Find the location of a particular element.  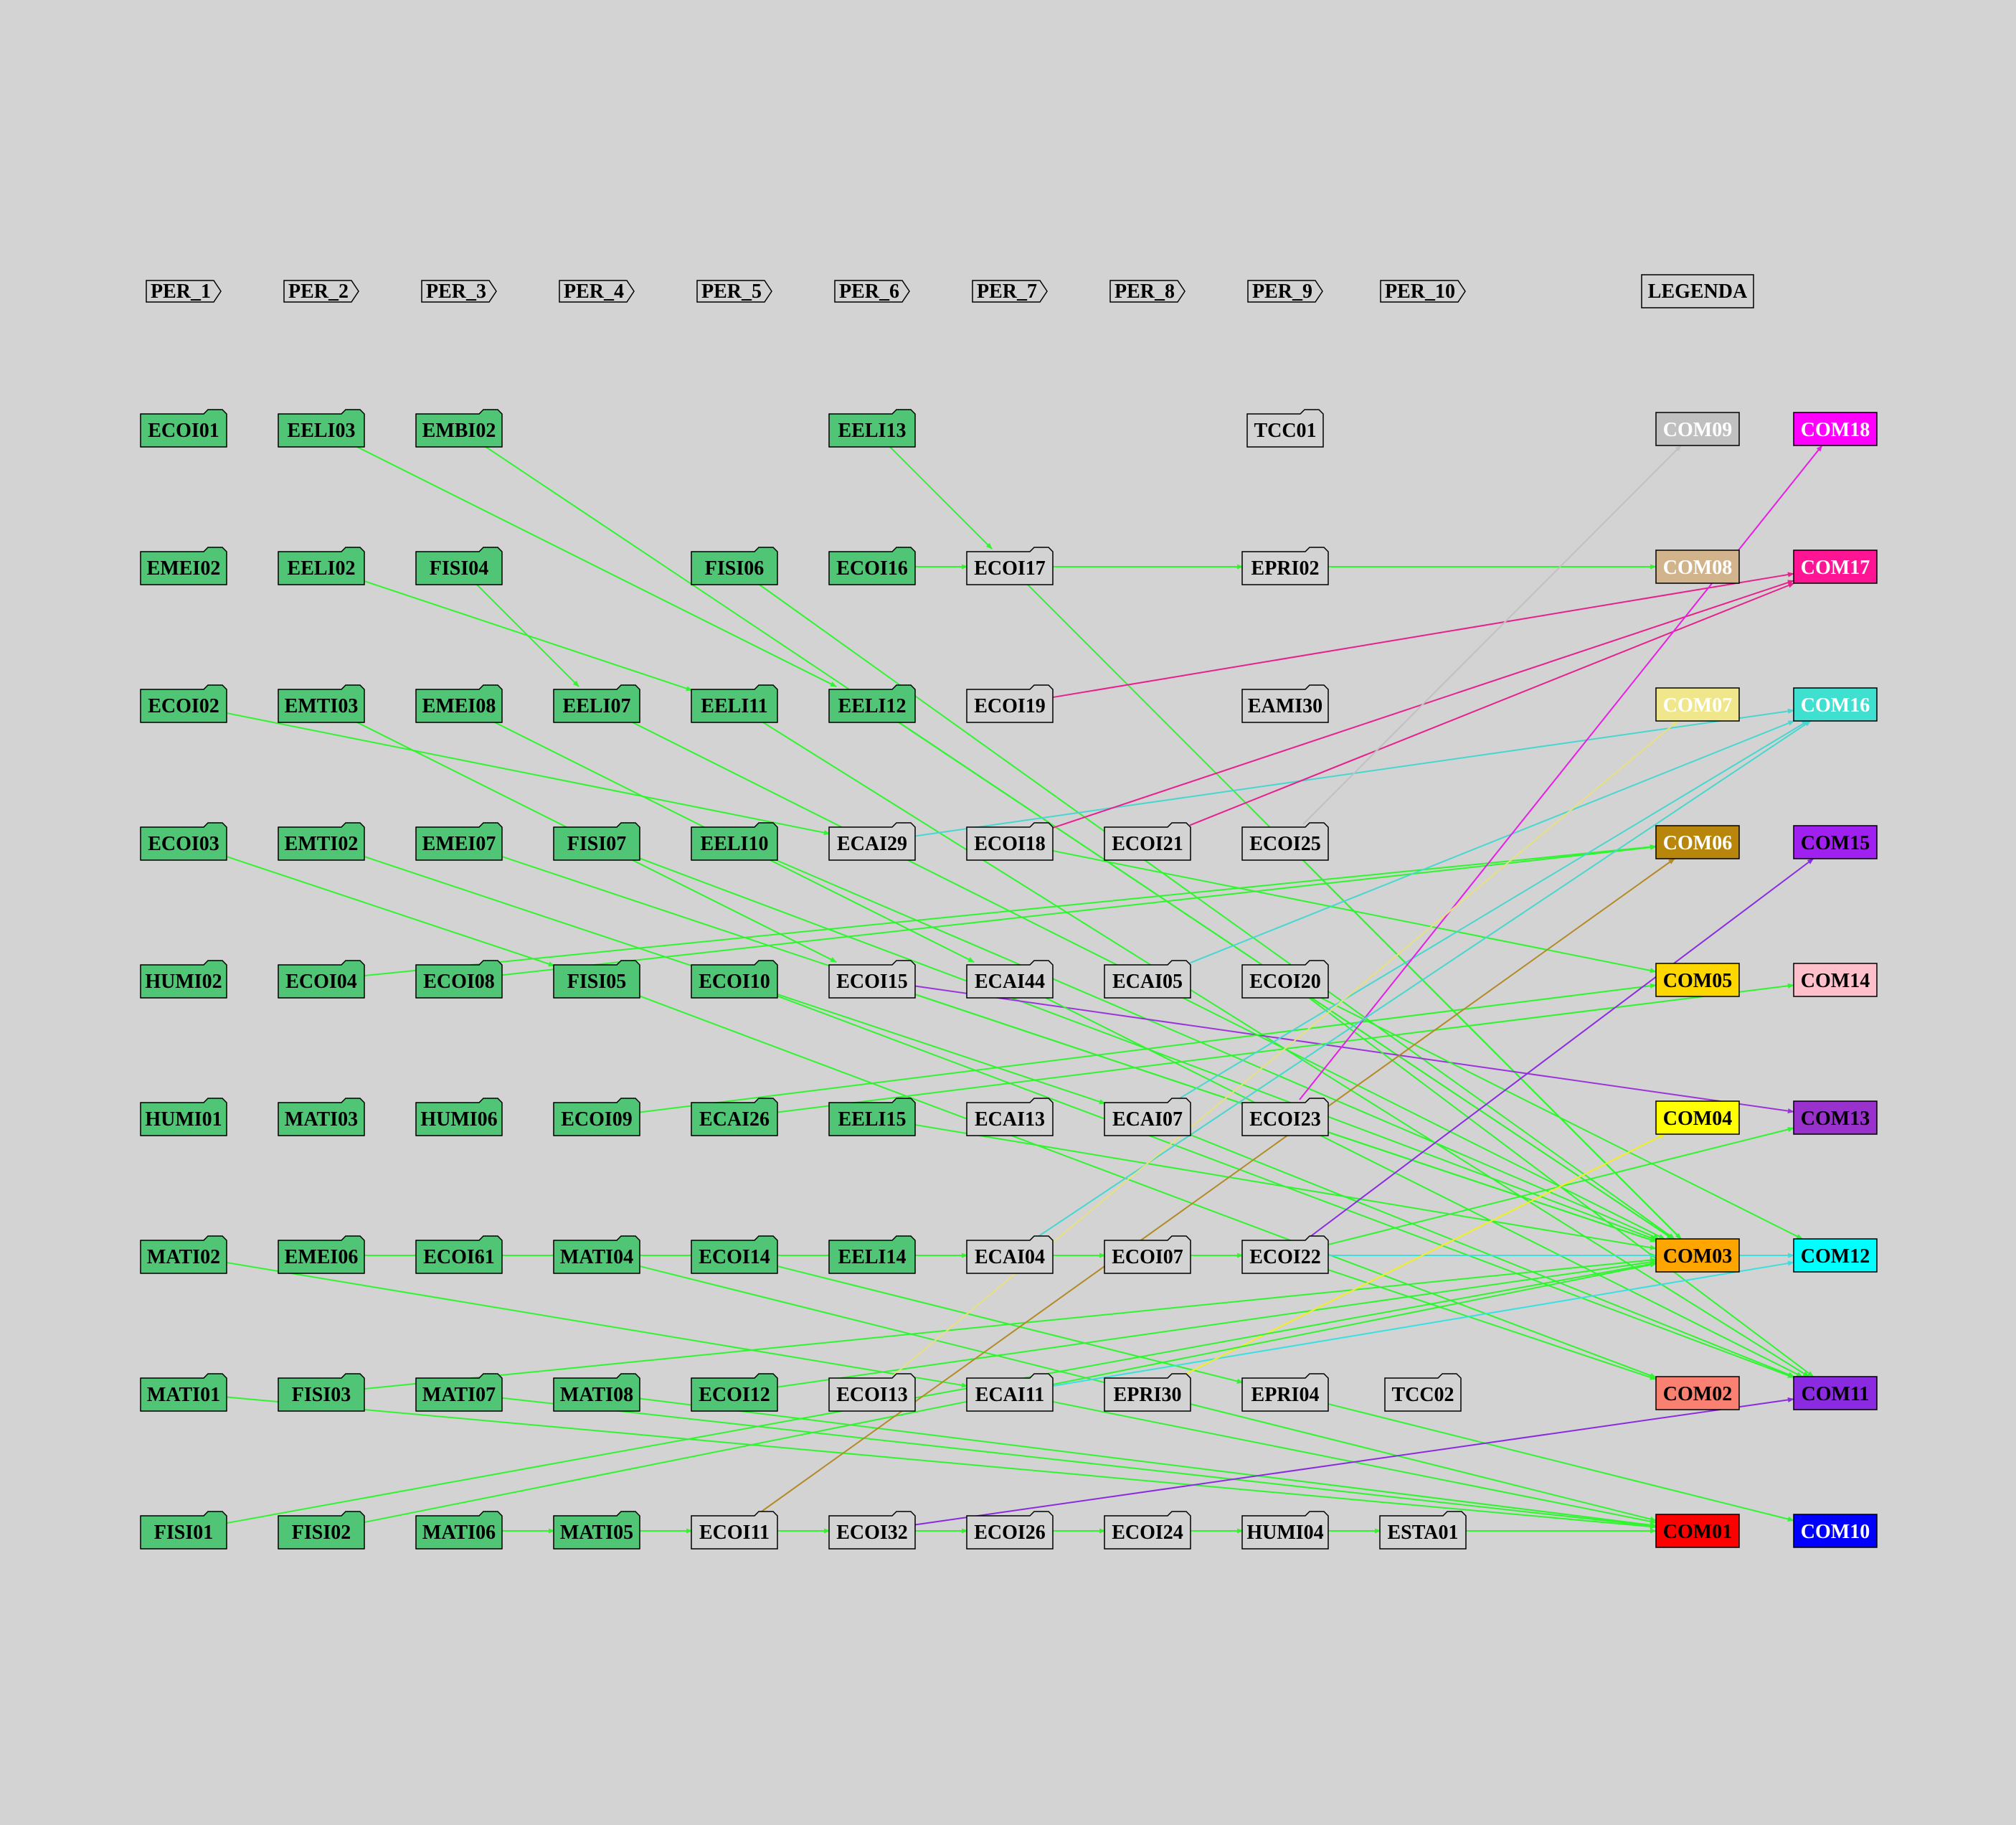

course-node-eeli12: EELI12 is located at coordinates (872, 704).